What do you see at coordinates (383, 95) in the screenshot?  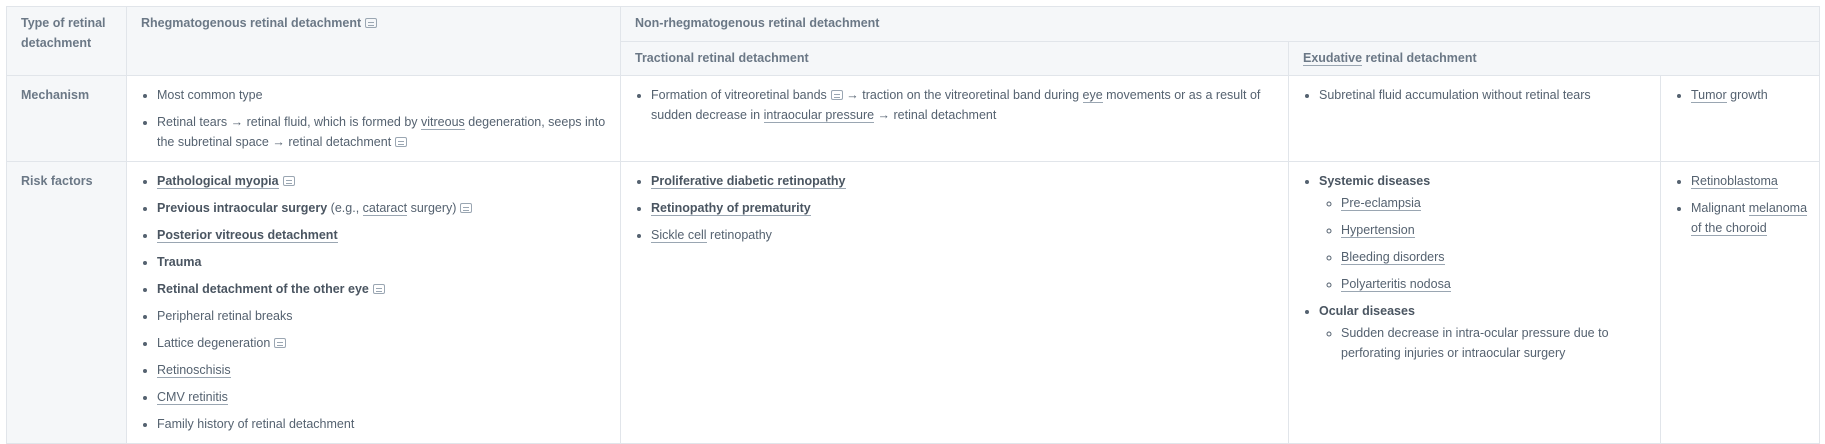 I see `list-item: Most common type` at bounding box center [383, 95].